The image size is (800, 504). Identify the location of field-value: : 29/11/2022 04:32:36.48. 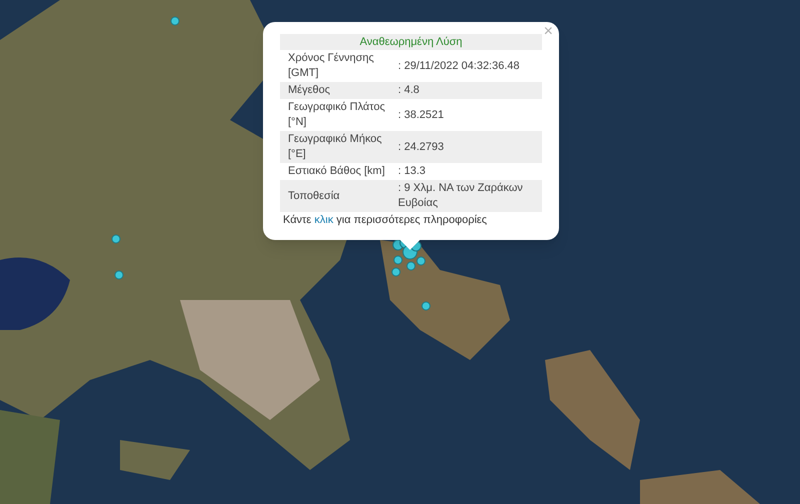
(459, 66).